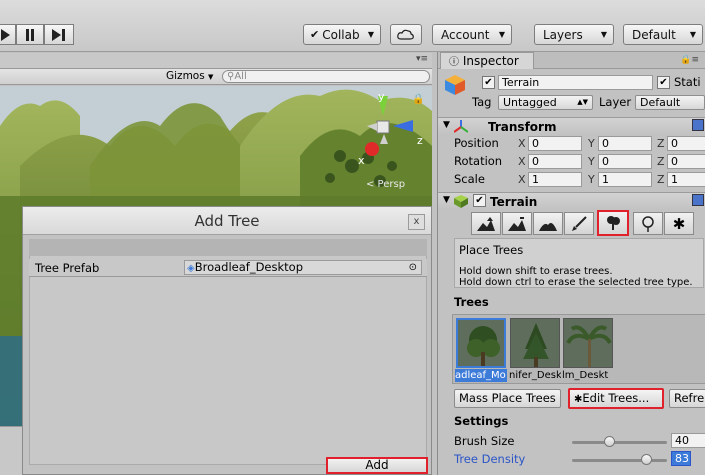  I want to click on rotation-y-field: 0, so click(625, 161).